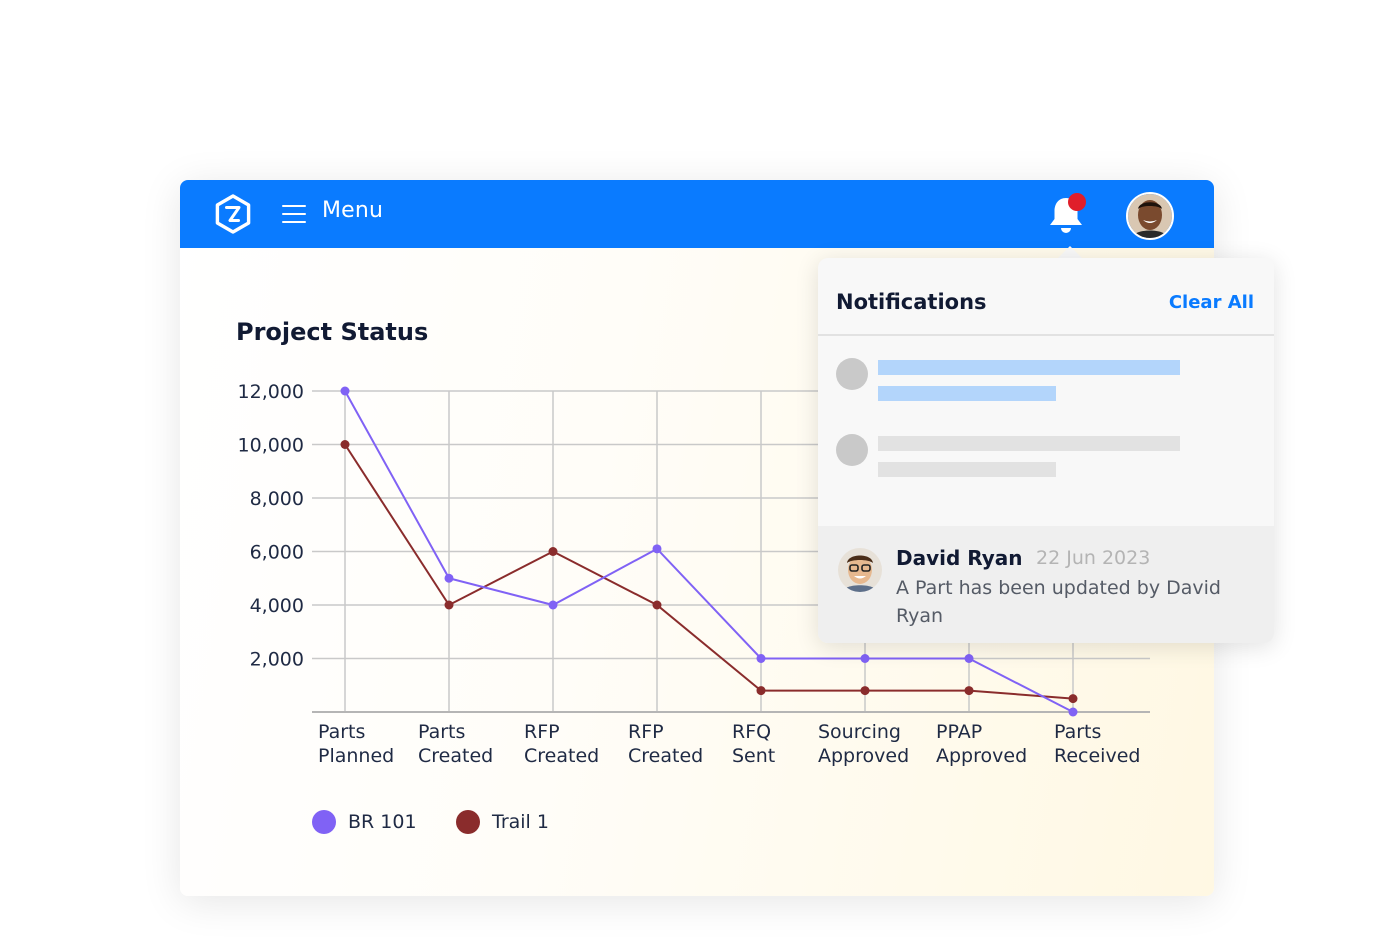 The width and height of the screenshot is (1394, 944). I want to click on x-tick-label: Sourcing Approved, so click(863, 744).